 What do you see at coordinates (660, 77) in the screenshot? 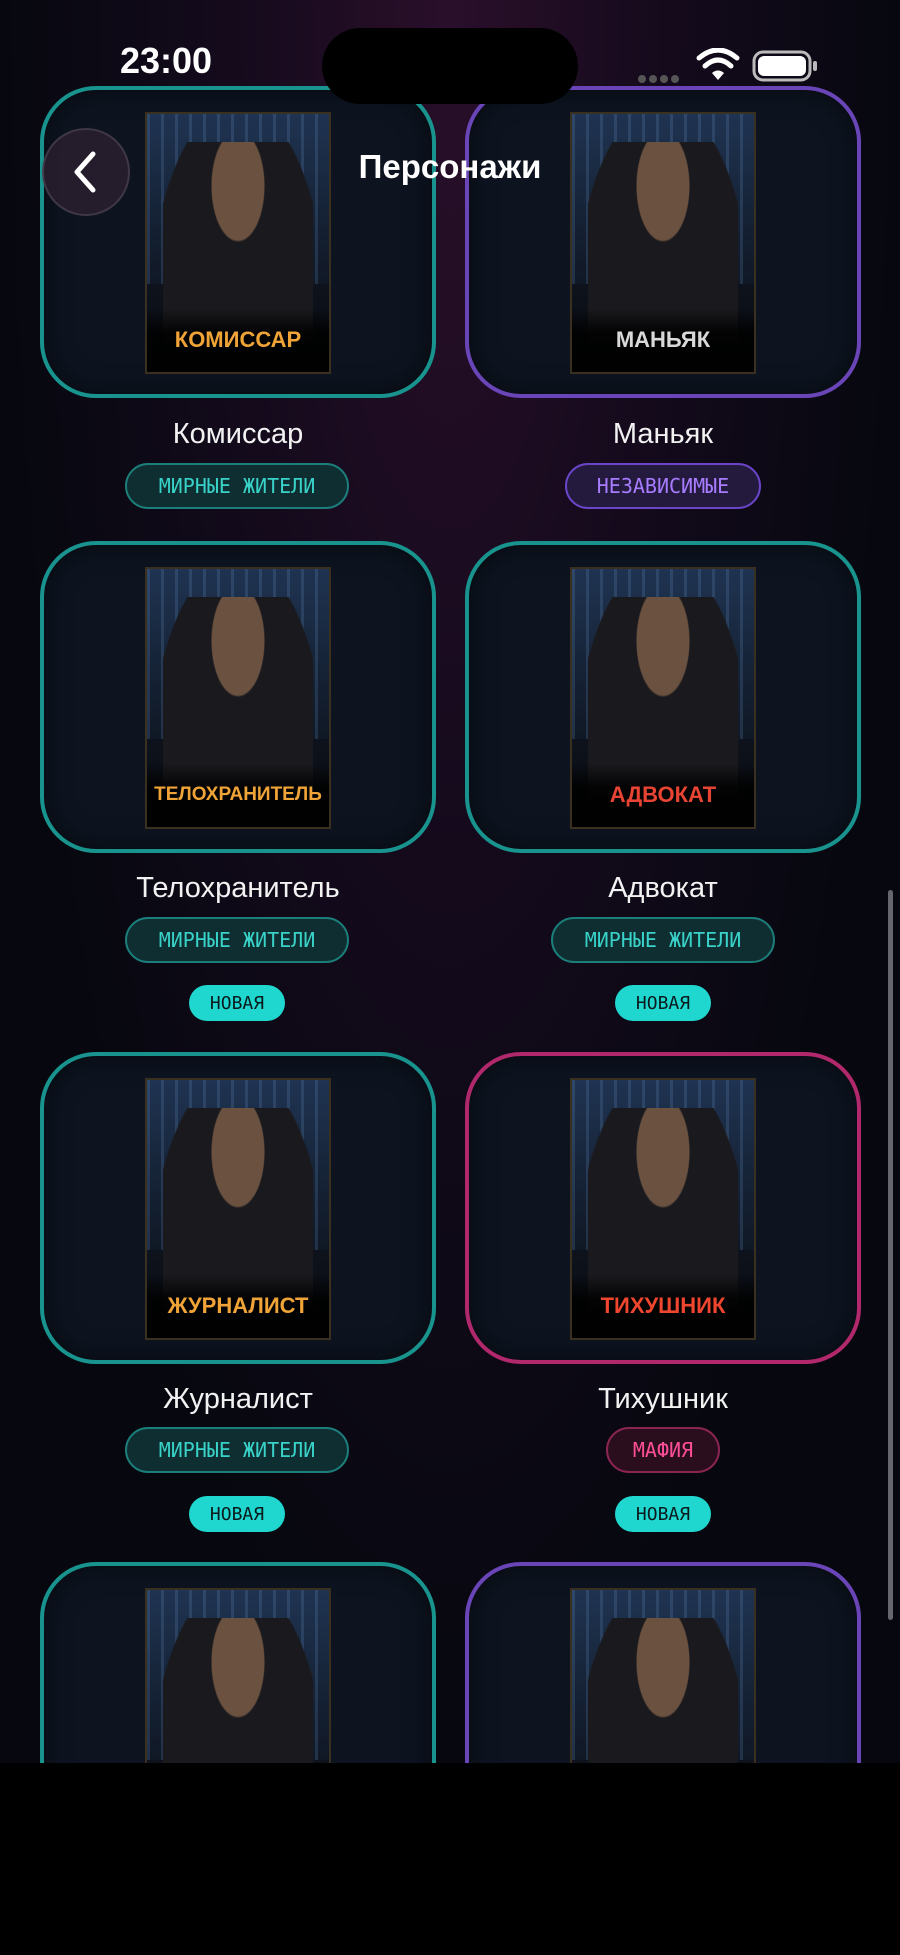
I see `cellular-signal-icon` at bounding box center [660, 77].